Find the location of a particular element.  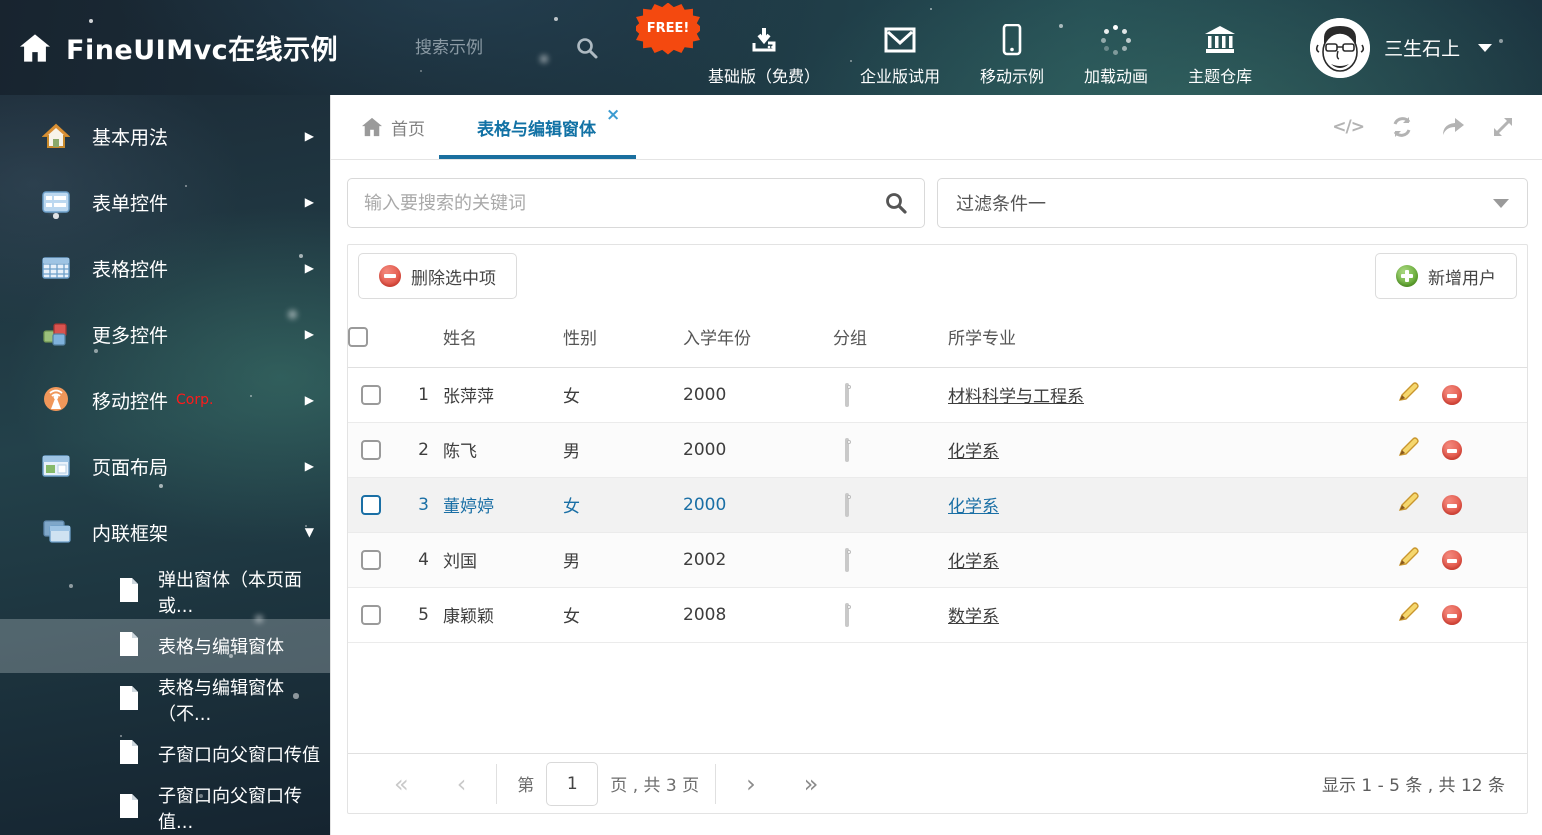

filter-combo: 过滤条件一 is located at coordinates (1232, 203).